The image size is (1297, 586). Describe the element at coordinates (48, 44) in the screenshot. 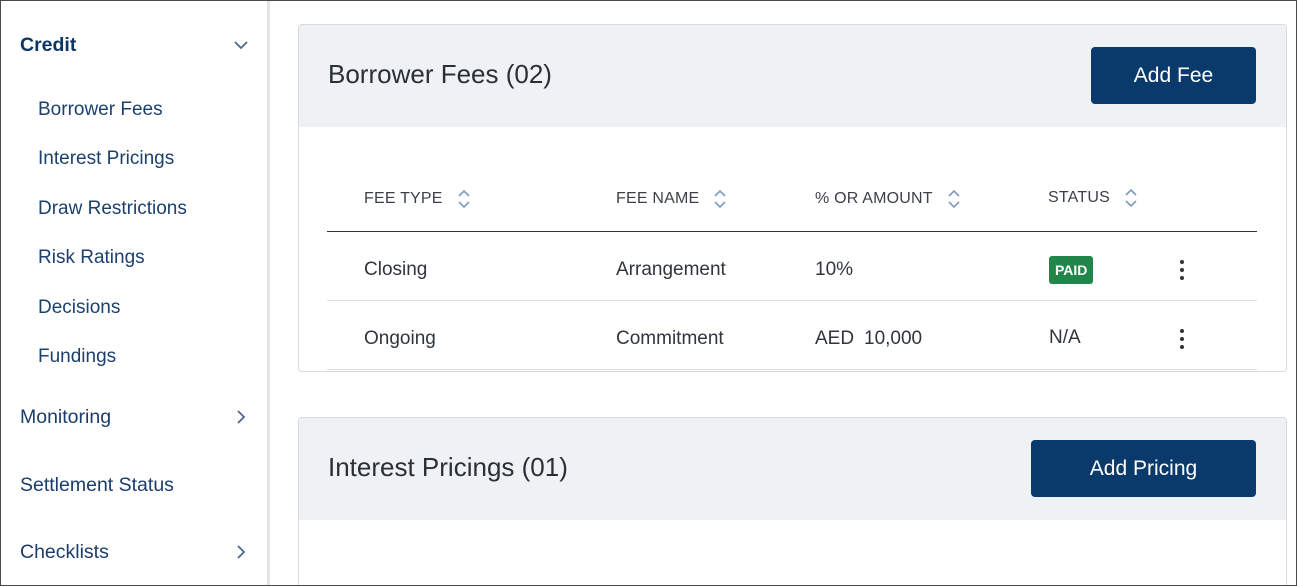

I see `sidebar-group-label: Credit` at that location.